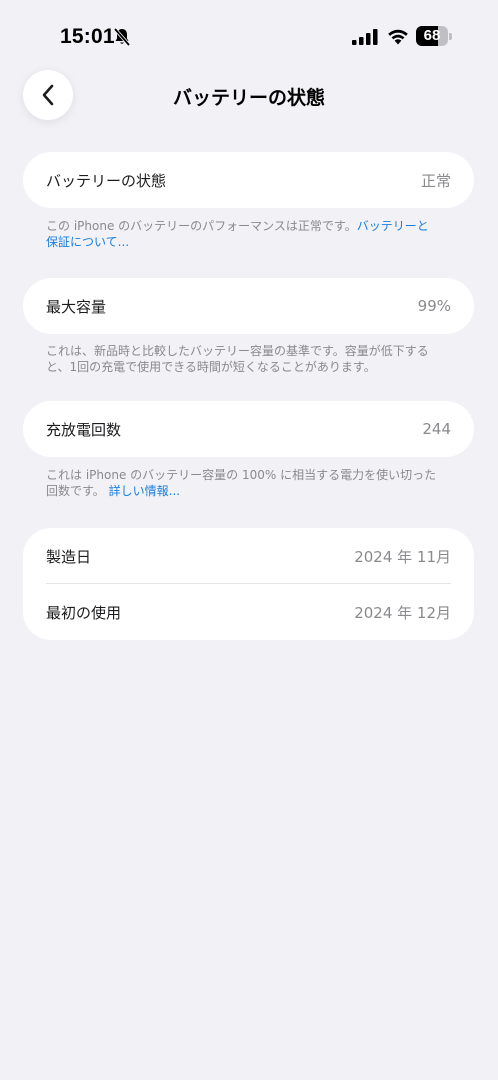  Describe the element at coordinates (402, 556) in the screenshot. I see `manufacture-date-value: 2024 年 11月` at that location.